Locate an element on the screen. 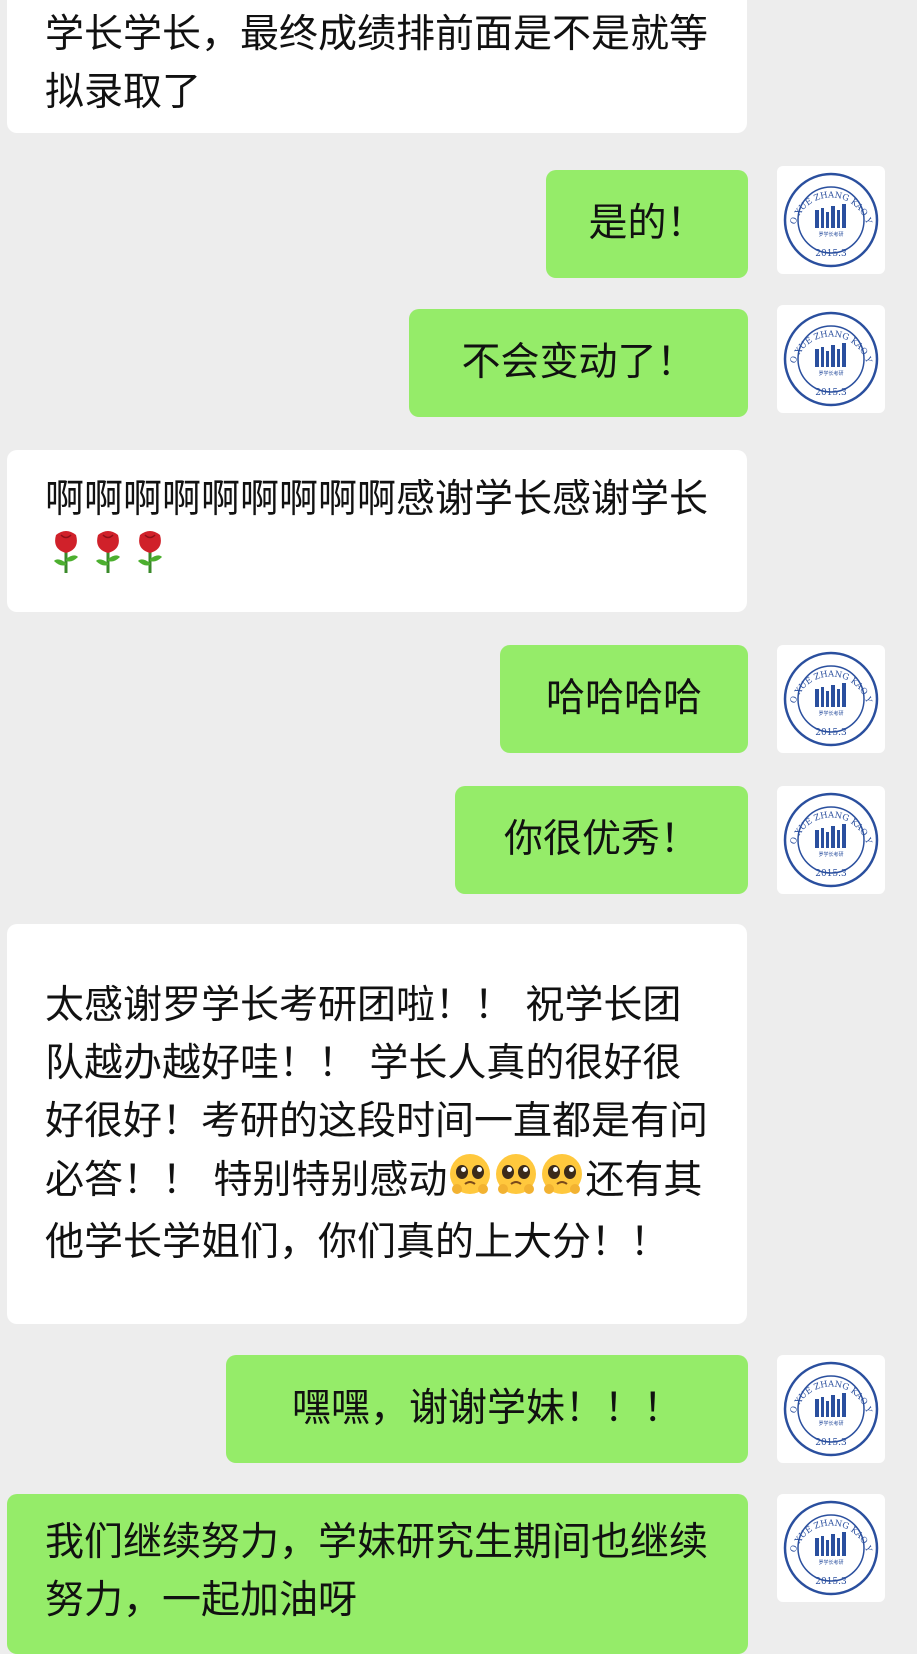 The height and width of the screenshot is (1654, 917). message-bubble-outgoing: 不会变动了！ is located at coordinates (578, 363).